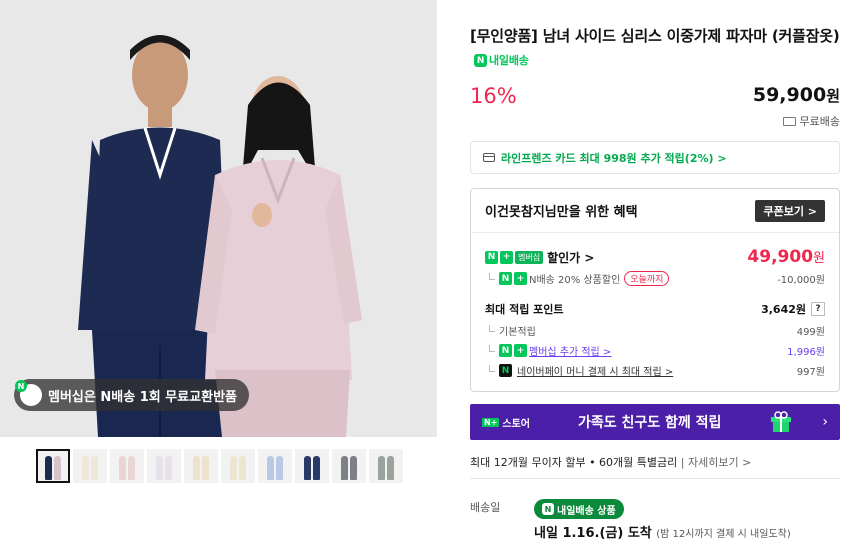  Describe the element at coordinates (524, 309) in the screenshot. I see `points-title: 최대 적립 포인트` at that location.